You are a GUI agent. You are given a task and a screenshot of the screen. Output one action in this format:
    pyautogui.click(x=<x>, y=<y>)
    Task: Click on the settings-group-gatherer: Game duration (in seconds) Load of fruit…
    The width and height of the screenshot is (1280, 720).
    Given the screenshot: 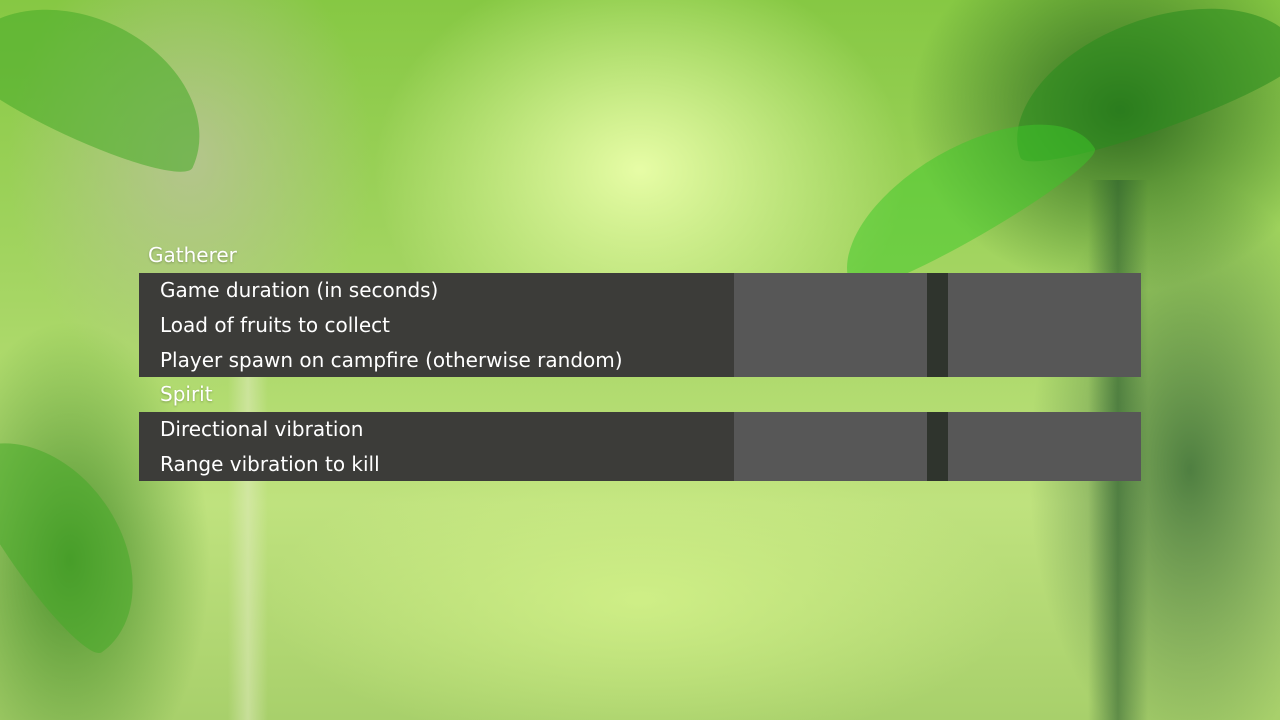 What is the action you would take?
    pyautogui.click(x=640, y=325)
    